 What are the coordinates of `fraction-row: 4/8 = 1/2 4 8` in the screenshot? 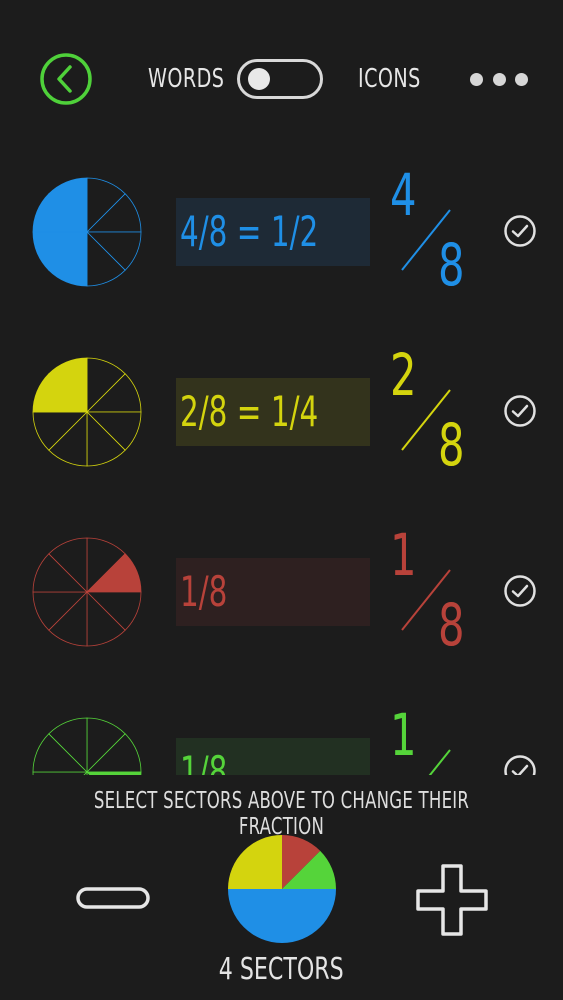 It's located at (281, 236).